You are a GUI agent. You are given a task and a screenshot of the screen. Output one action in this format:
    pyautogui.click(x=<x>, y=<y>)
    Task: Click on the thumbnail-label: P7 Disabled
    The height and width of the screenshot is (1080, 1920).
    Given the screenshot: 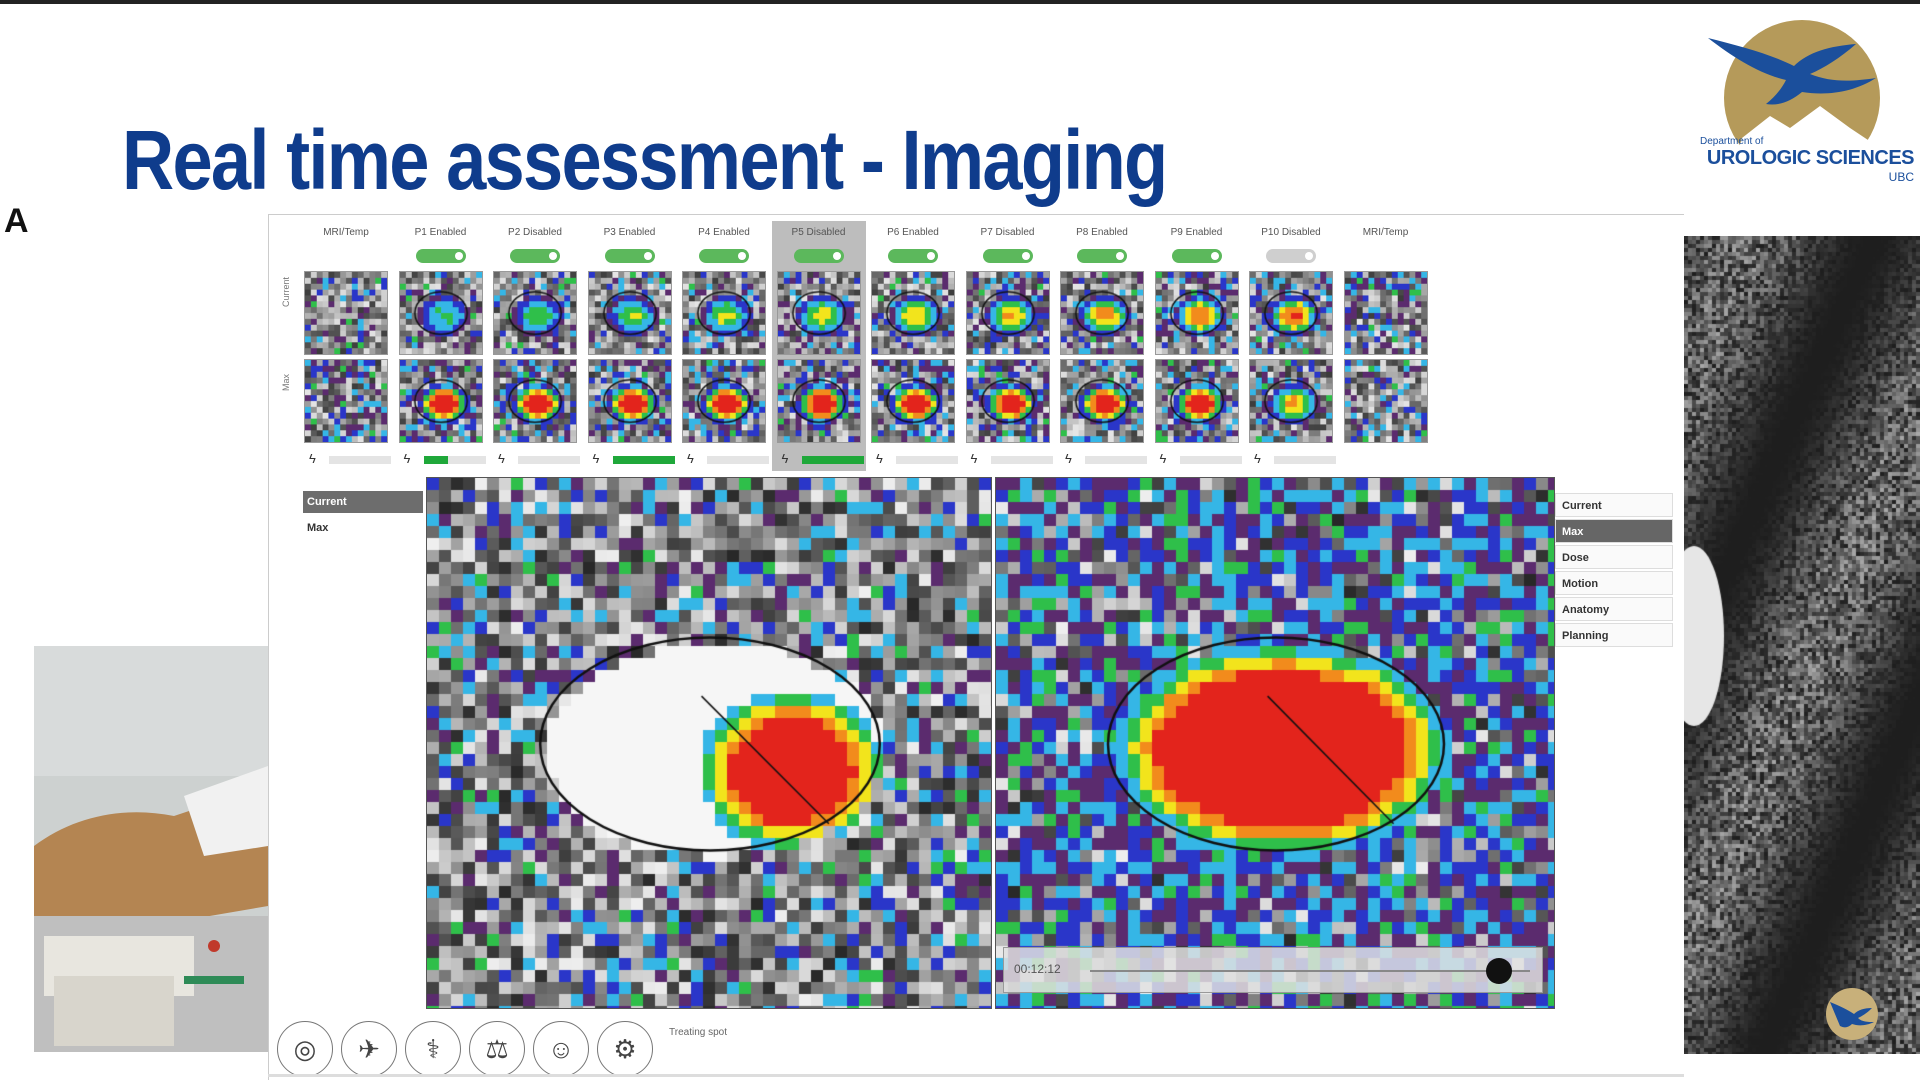 What is the action you would take?
    pyautogui.click(x=1007, y=232)
    